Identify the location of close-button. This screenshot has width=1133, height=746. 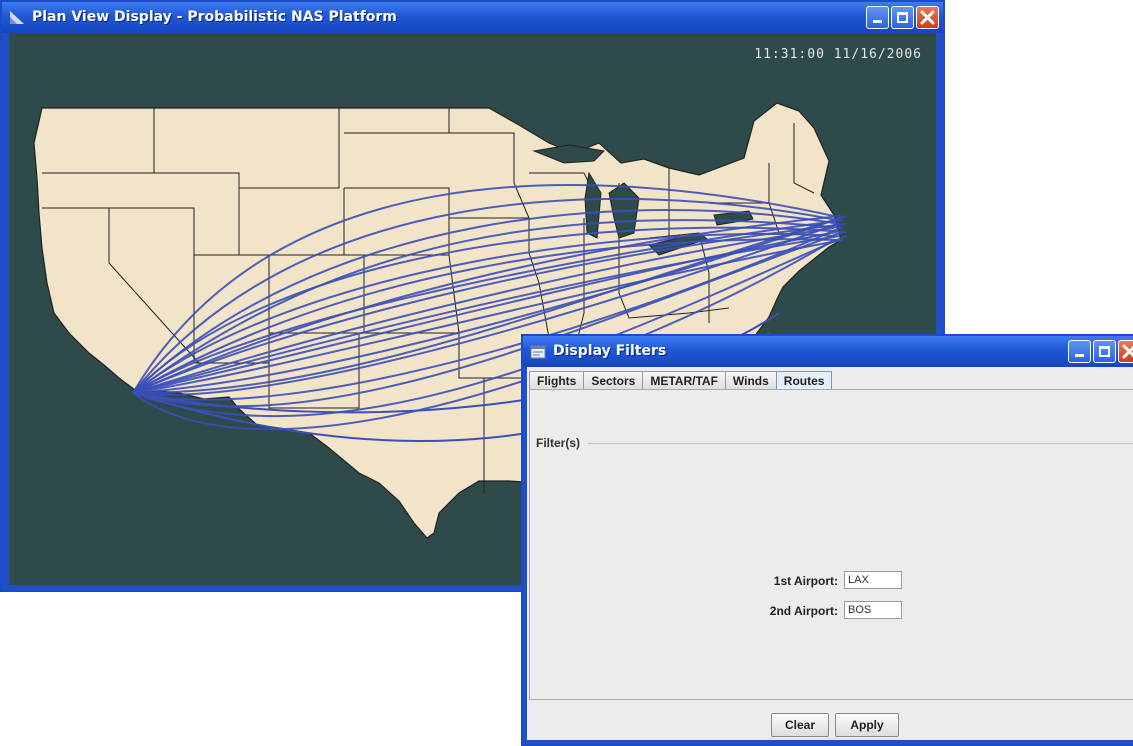
(927, 17).